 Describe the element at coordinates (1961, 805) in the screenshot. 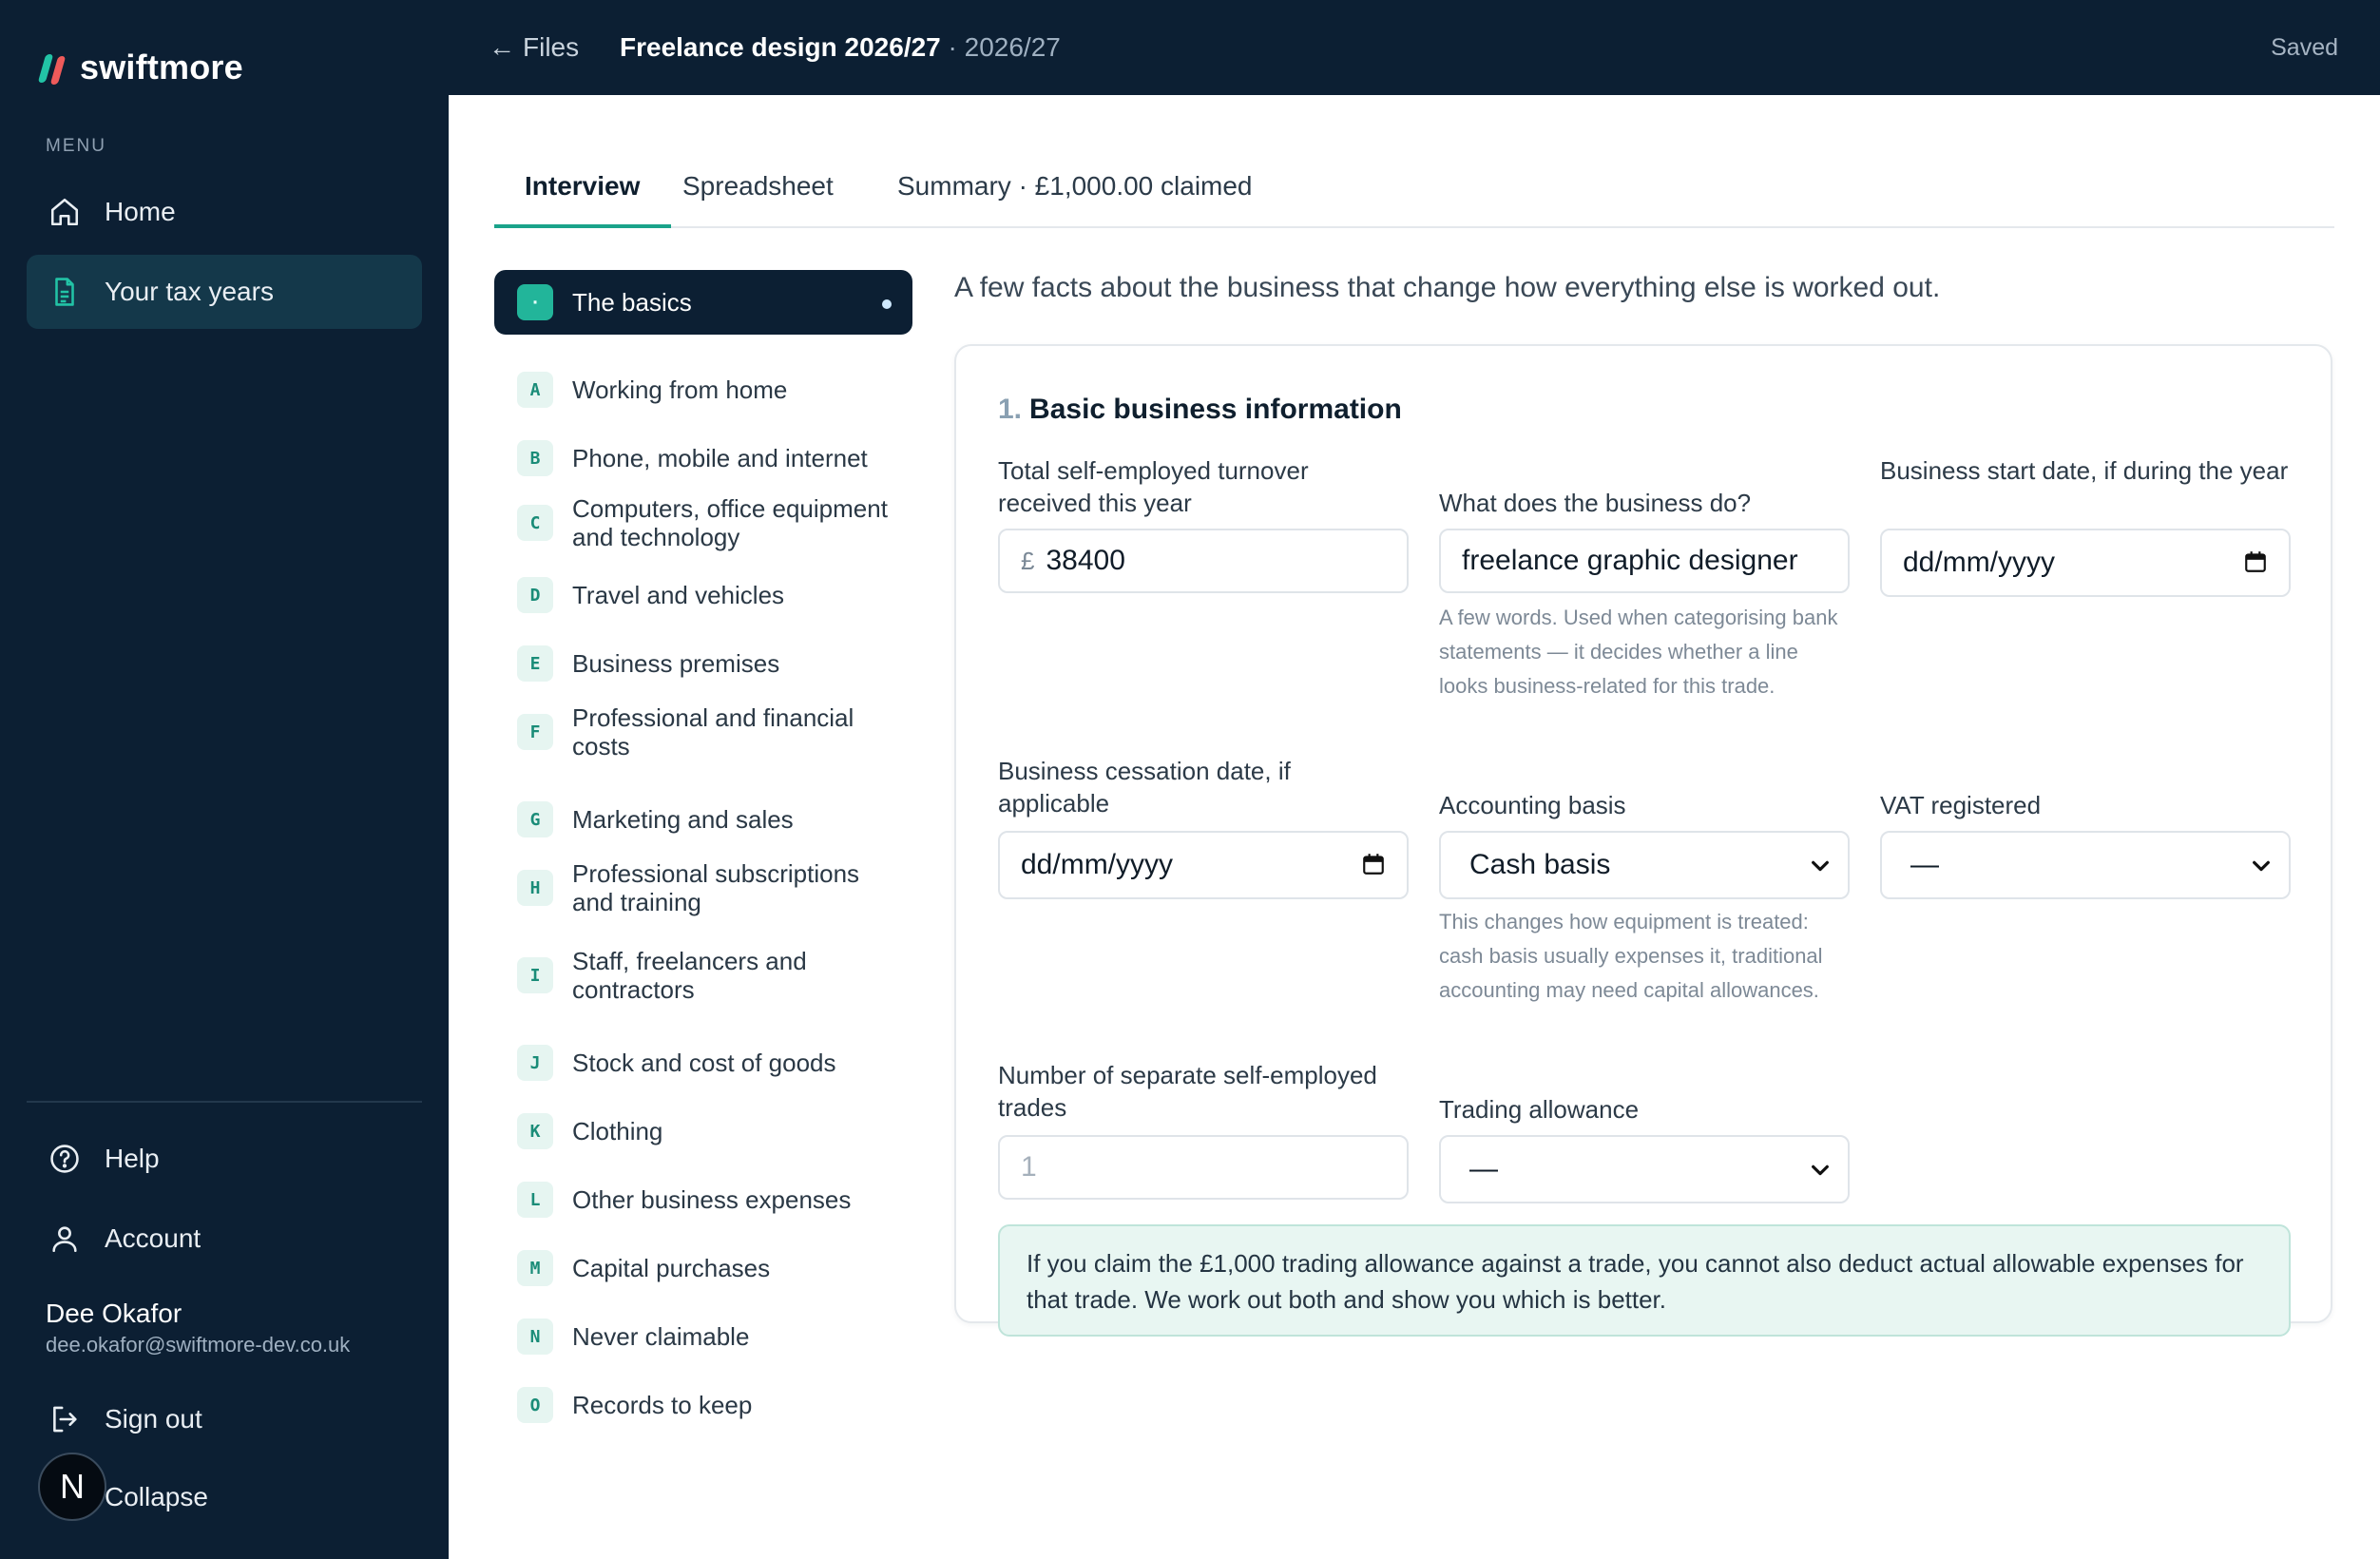

I see `vat-label: VAT registered` at that location.